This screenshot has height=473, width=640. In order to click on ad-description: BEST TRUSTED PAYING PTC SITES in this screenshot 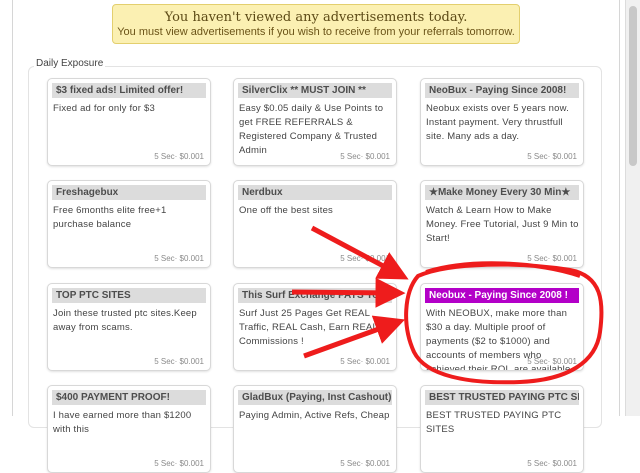, I will do `click(494, 422)`.